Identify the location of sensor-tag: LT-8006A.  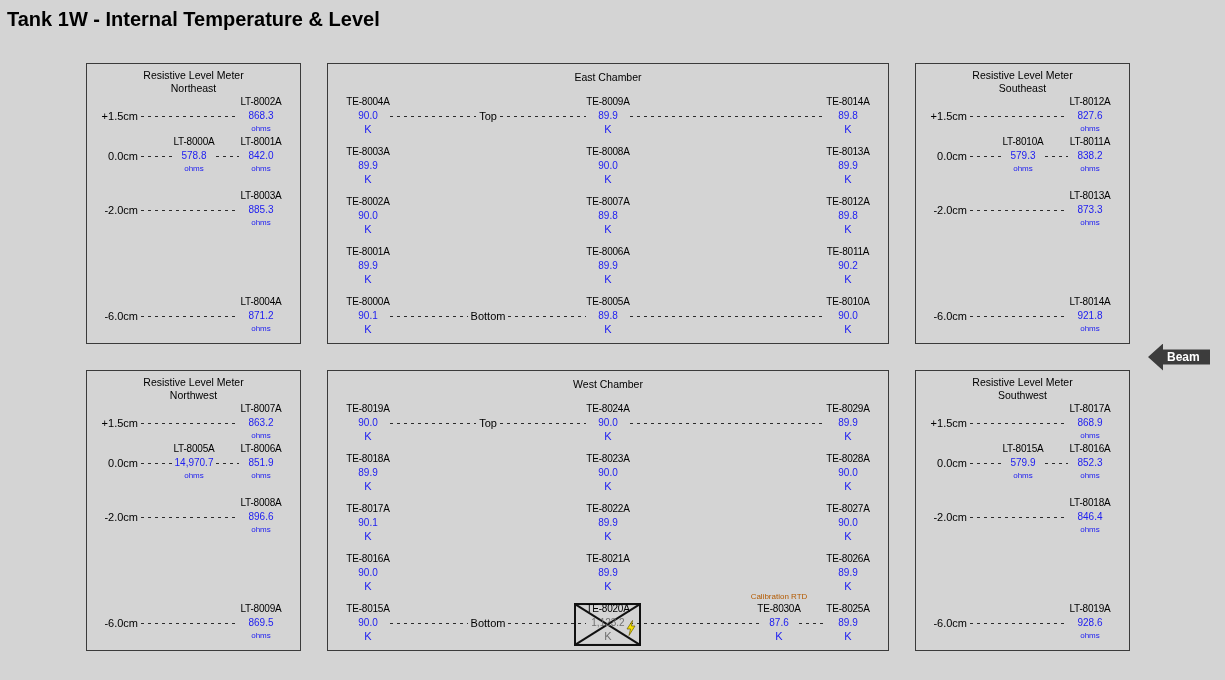
(261, 449).